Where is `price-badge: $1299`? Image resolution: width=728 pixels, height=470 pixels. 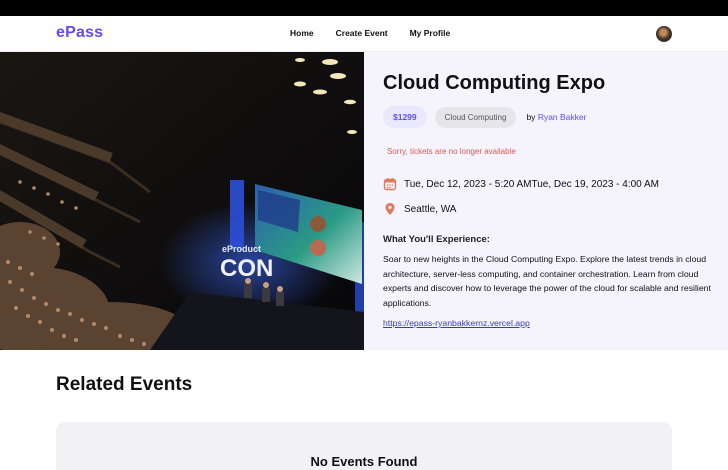
price-badge: $1299 is located at coordinates (405, 117).